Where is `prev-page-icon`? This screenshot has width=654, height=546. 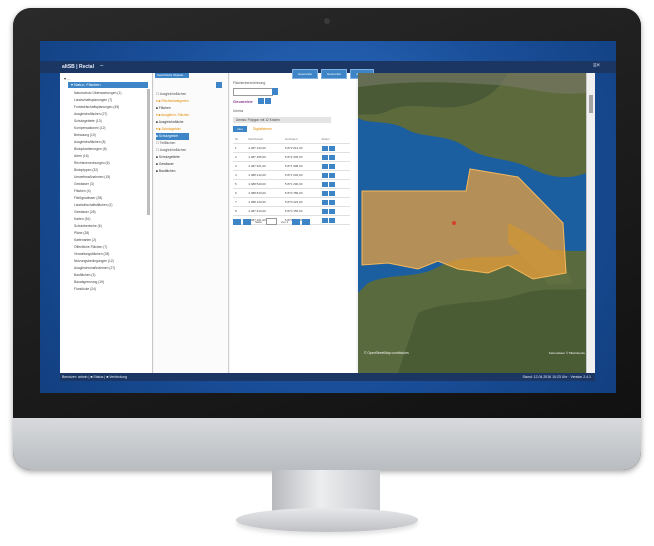
prev-page-icon is located at coordinates (247, 221).